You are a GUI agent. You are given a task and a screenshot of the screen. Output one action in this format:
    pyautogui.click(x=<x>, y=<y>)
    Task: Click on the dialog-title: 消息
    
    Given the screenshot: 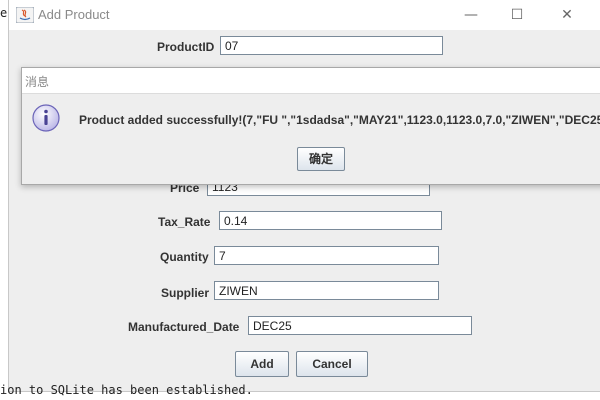 What is the action you would take?
    pyautogui.click(x=37, y=82)
    